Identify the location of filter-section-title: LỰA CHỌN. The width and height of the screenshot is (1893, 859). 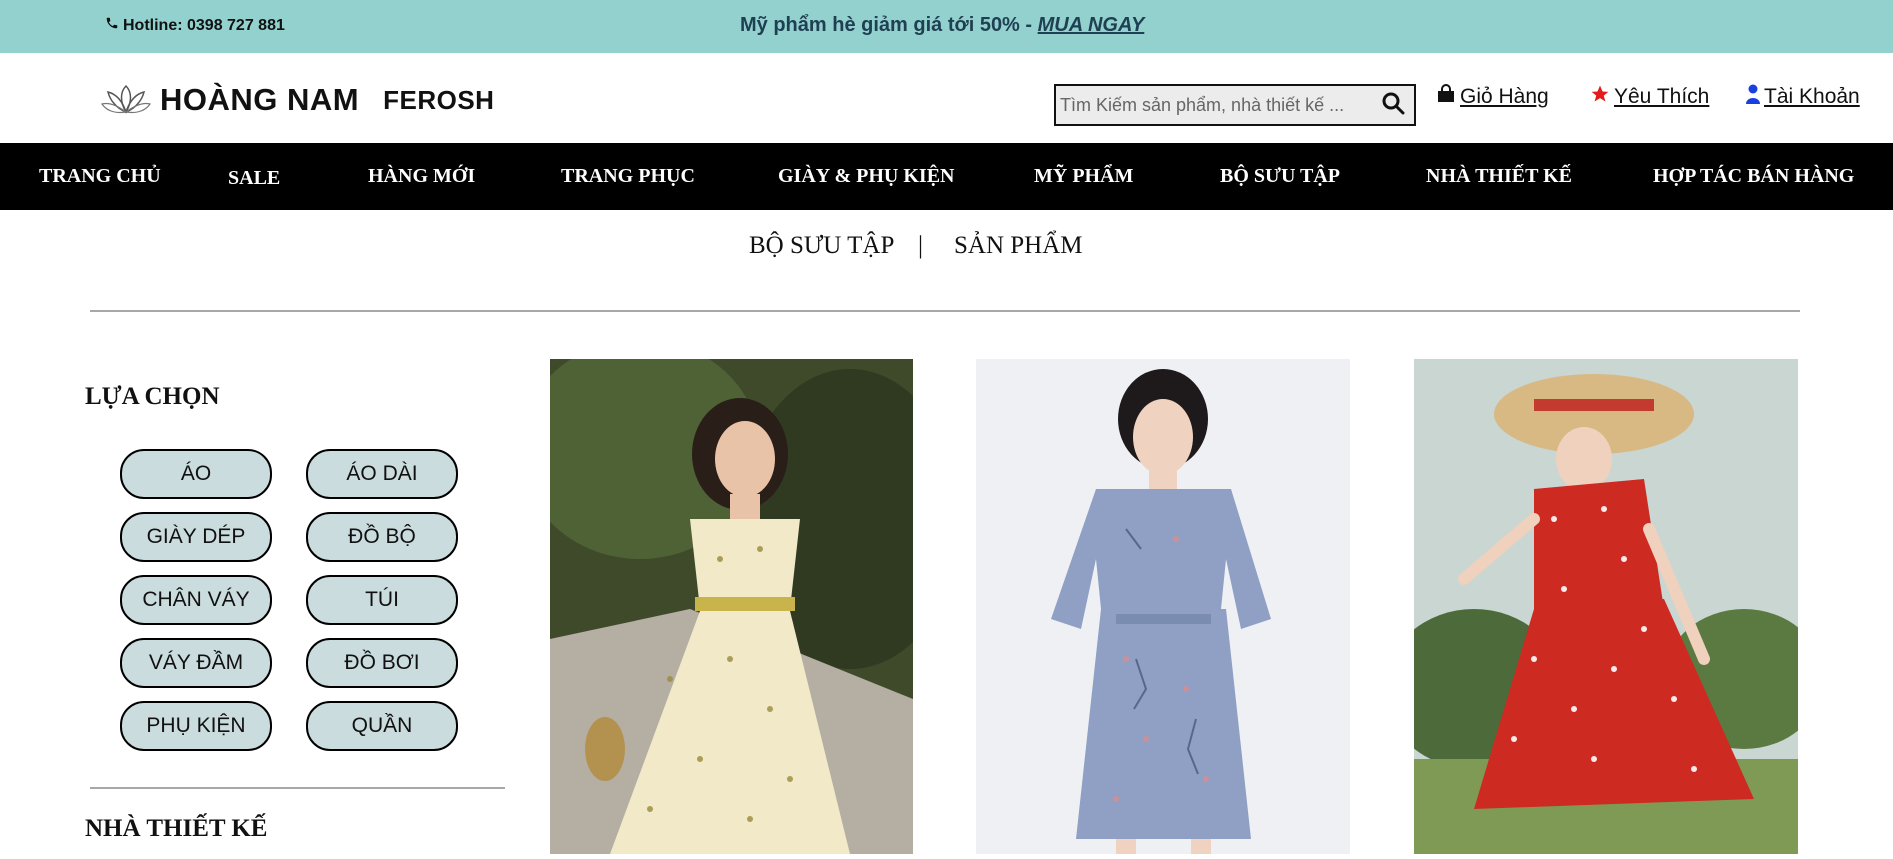
(152, 396).